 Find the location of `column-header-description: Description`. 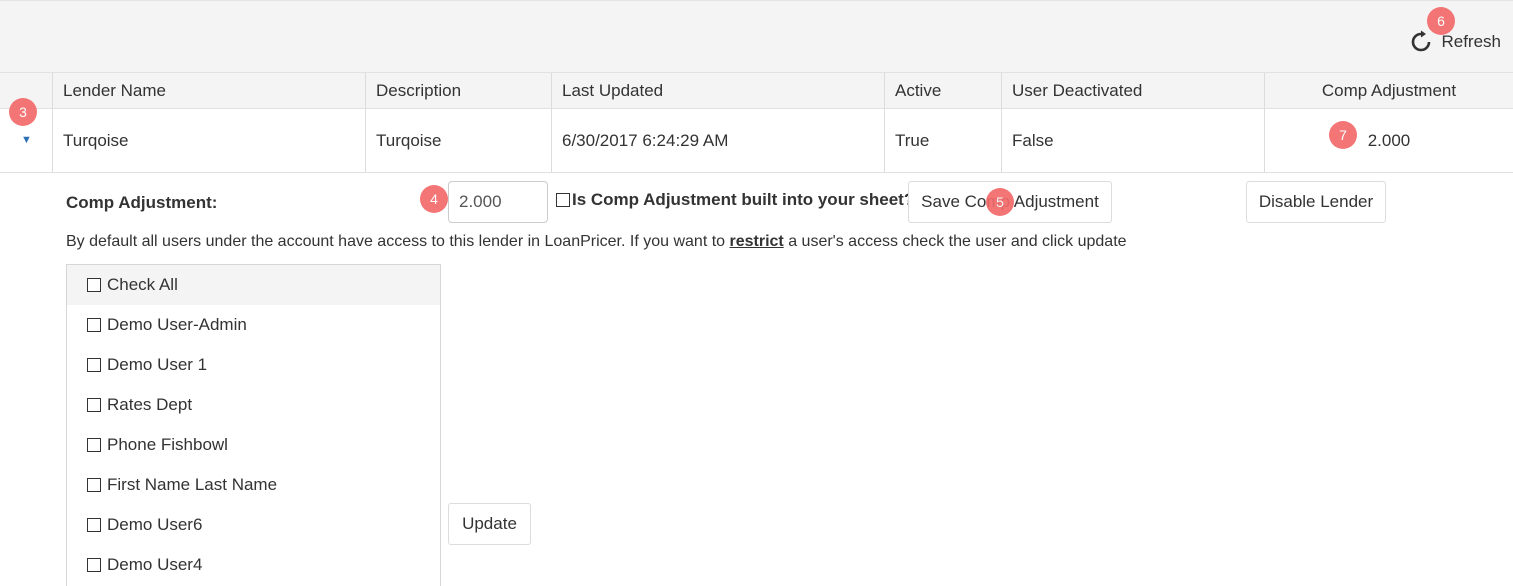

column-header-description: Description is located at coordinates (458, 90).